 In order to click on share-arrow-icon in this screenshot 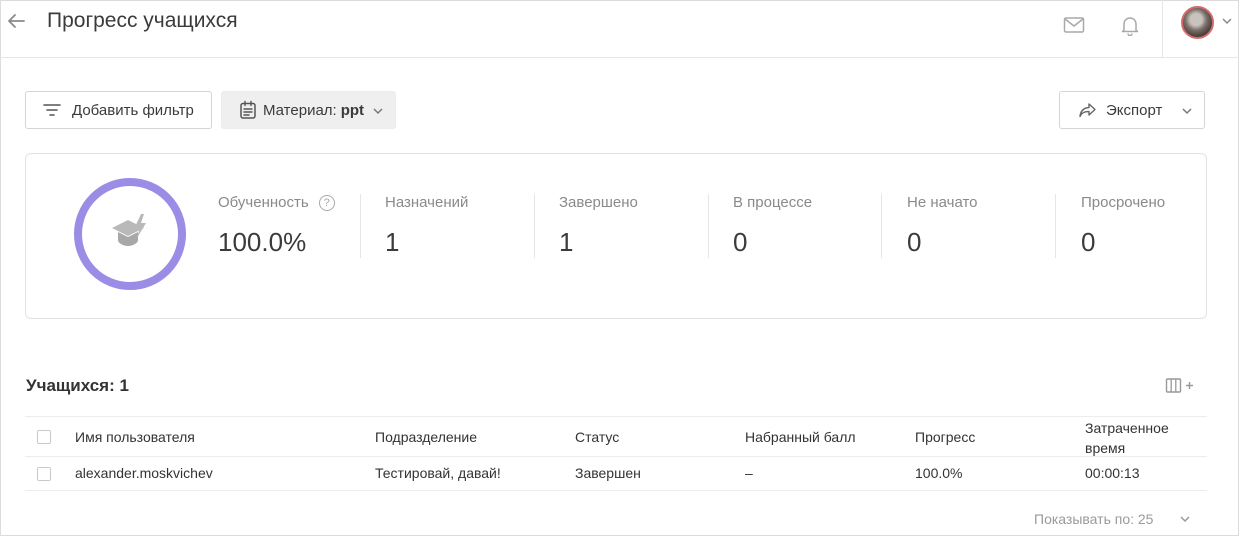, I will do `click(1087, 110)`.